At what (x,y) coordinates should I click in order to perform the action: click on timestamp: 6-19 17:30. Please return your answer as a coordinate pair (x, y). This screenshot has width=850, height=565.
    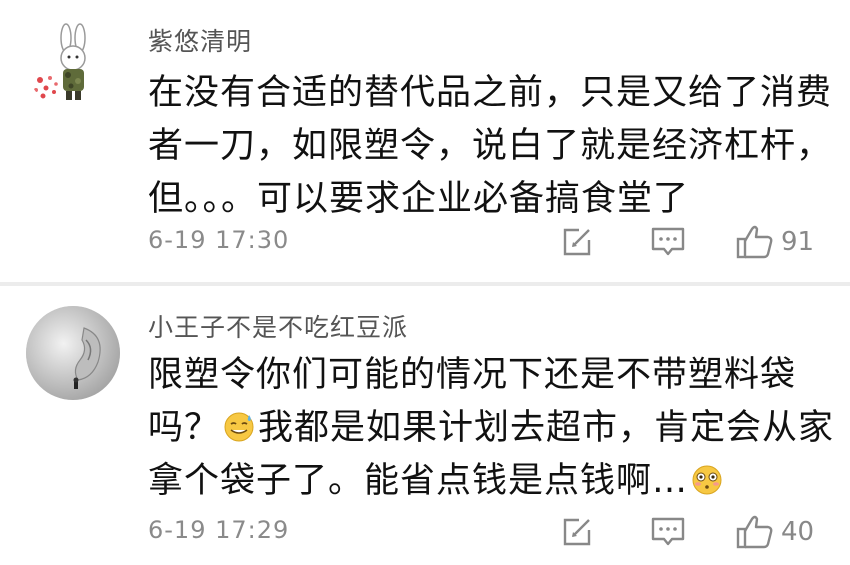
    Looking at the image, I should click on (219, 240).